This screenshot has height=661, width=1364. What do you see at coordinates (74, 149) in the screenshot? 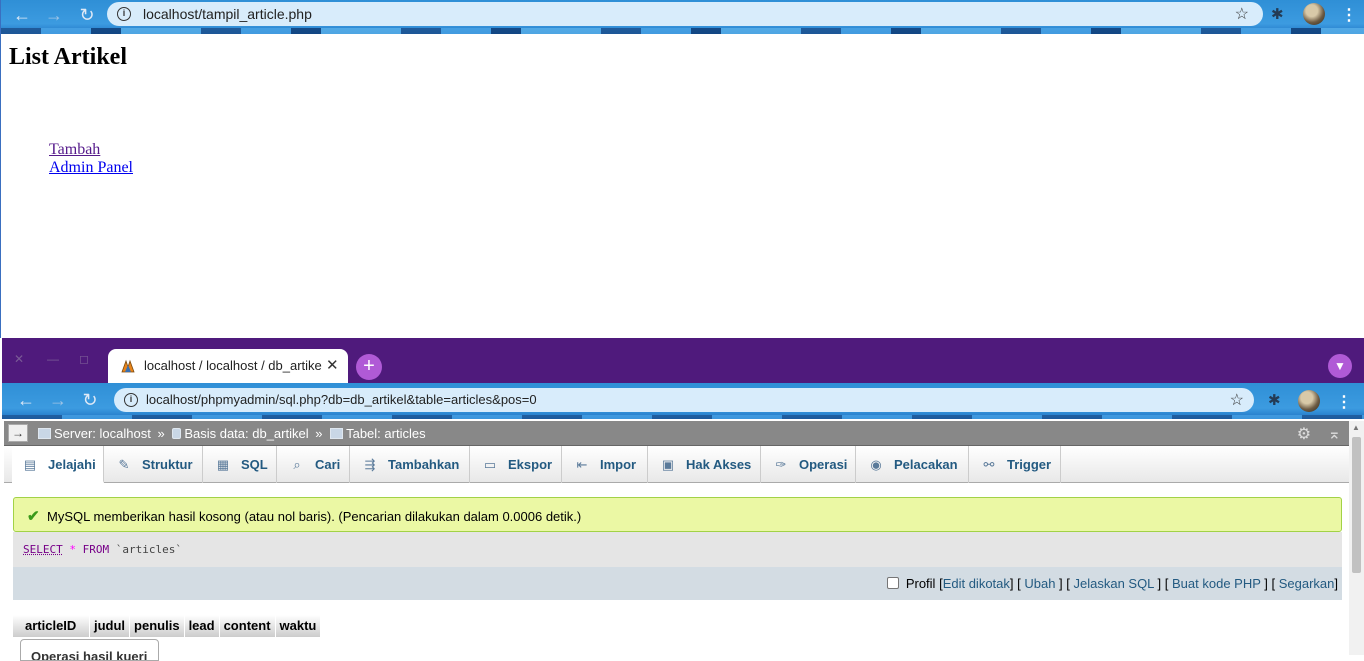
I see `add-article-link: Tambah` at bounding box center [74, 149].